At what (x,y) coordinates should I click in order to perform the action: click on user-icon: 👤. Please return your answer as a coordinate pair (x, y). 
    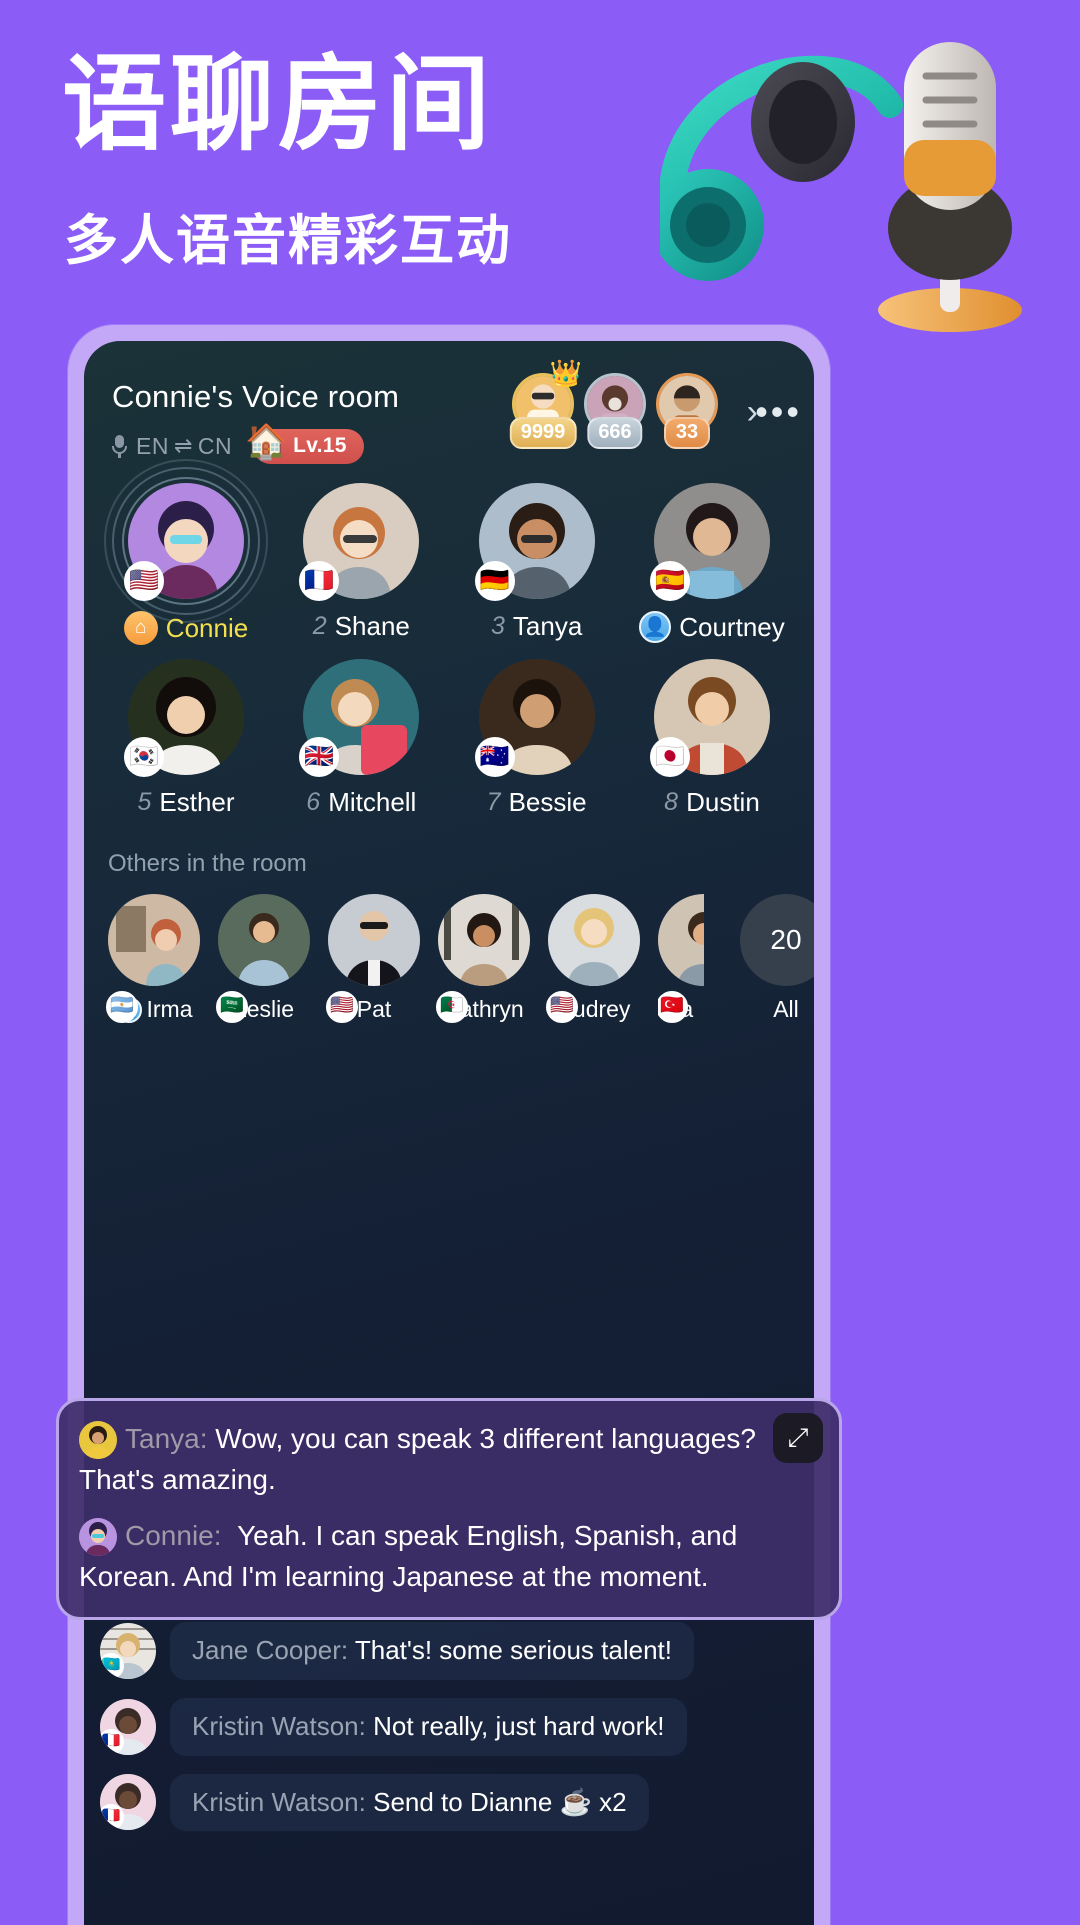
    Looking at the image, I should click on (655, 627).